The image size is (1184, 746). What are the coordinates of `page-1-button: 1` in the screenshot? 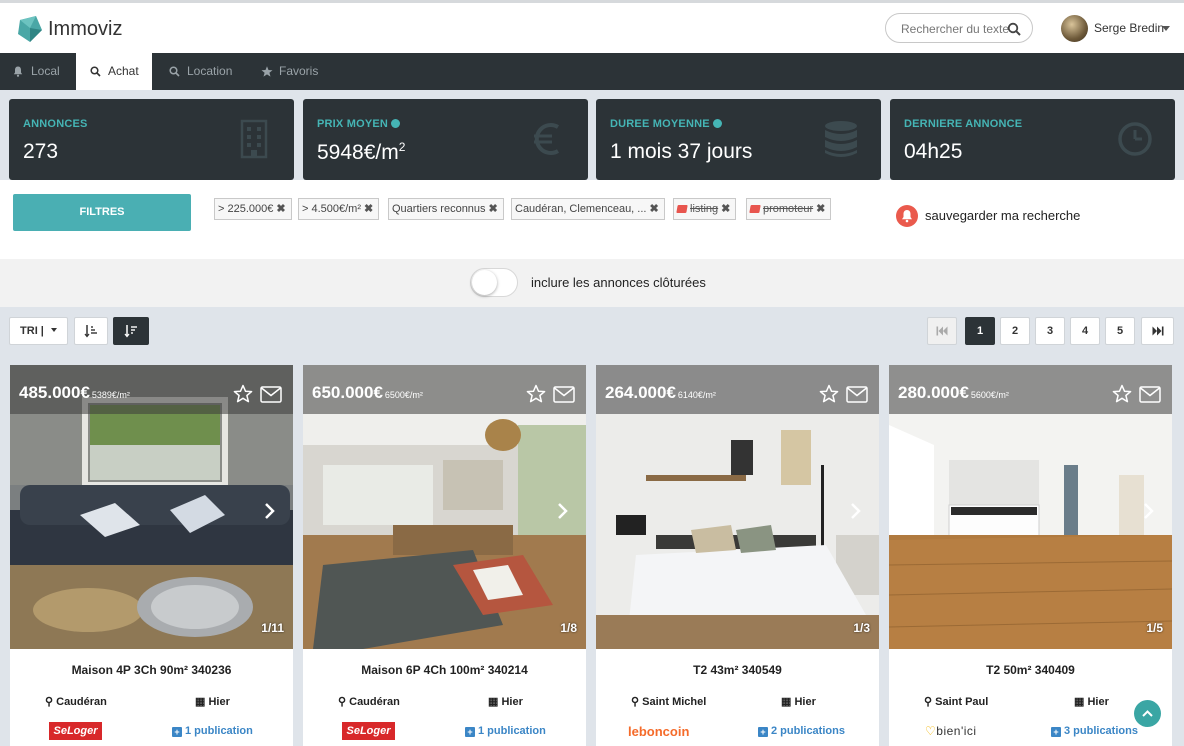 It's located at (980, 331).